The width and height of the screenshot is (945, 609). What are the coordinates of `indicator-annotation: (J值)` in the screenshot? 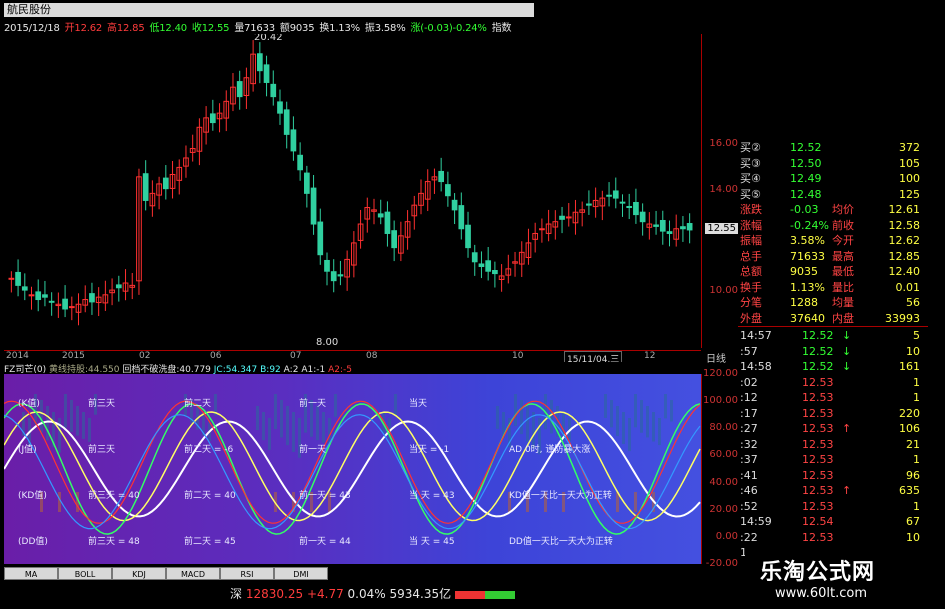 It's located at (27, 449).